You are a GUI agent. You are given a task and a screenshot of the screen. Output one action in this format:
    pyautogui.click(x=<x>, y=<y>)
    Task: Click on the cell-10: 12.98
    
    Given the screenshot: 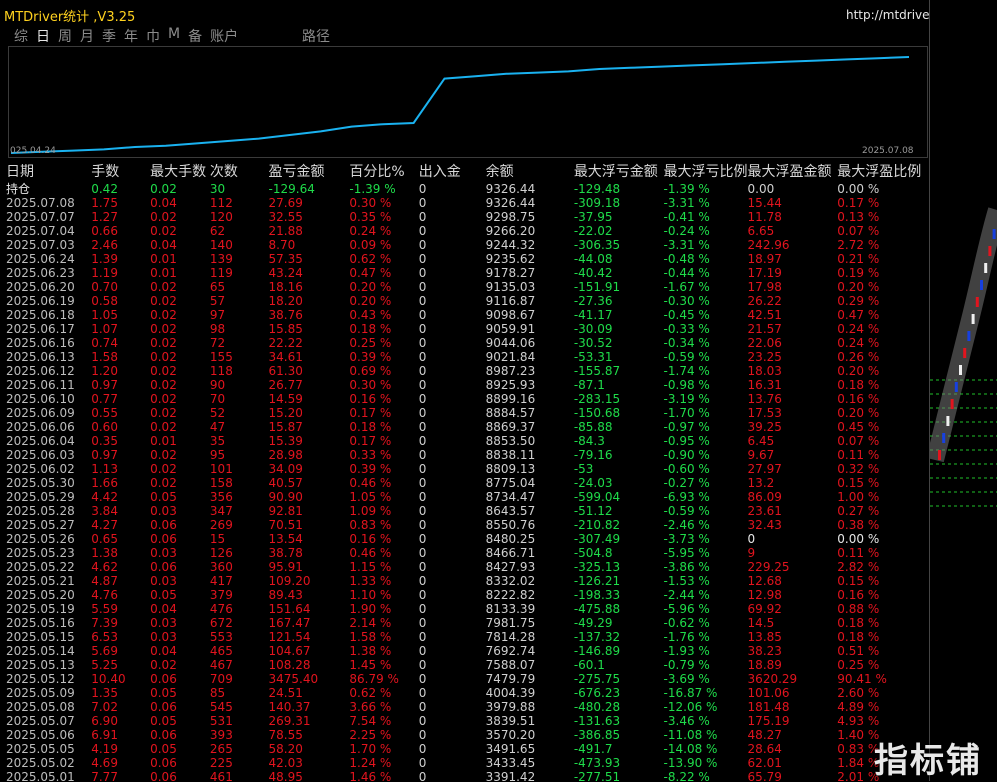 What is the action you would take?
    pyautogui.click(x=764, y=595)
    